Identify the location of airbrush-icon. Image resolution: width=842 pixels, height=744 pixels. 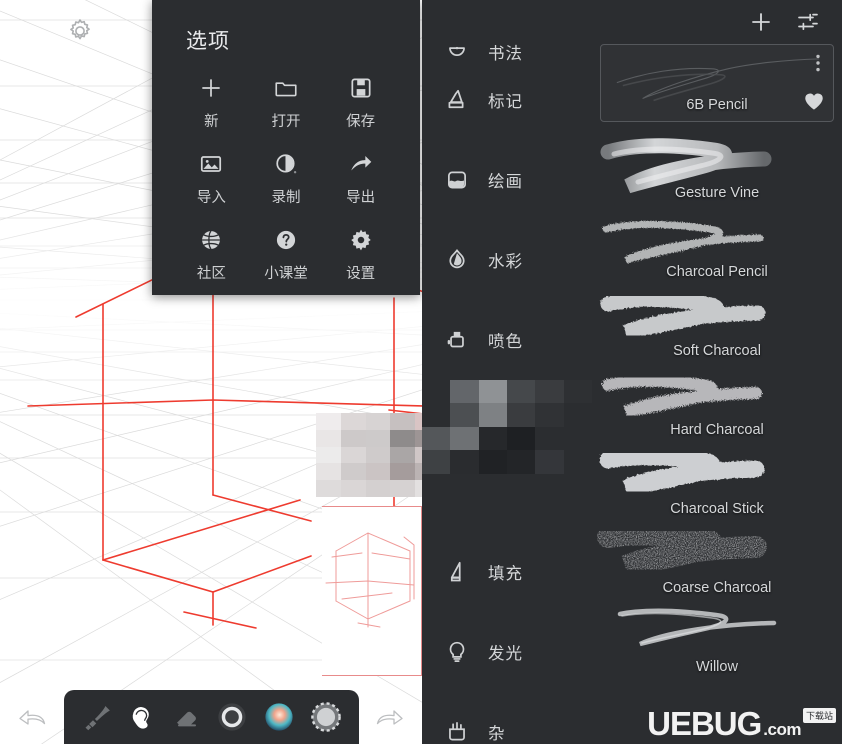
(455, 339).